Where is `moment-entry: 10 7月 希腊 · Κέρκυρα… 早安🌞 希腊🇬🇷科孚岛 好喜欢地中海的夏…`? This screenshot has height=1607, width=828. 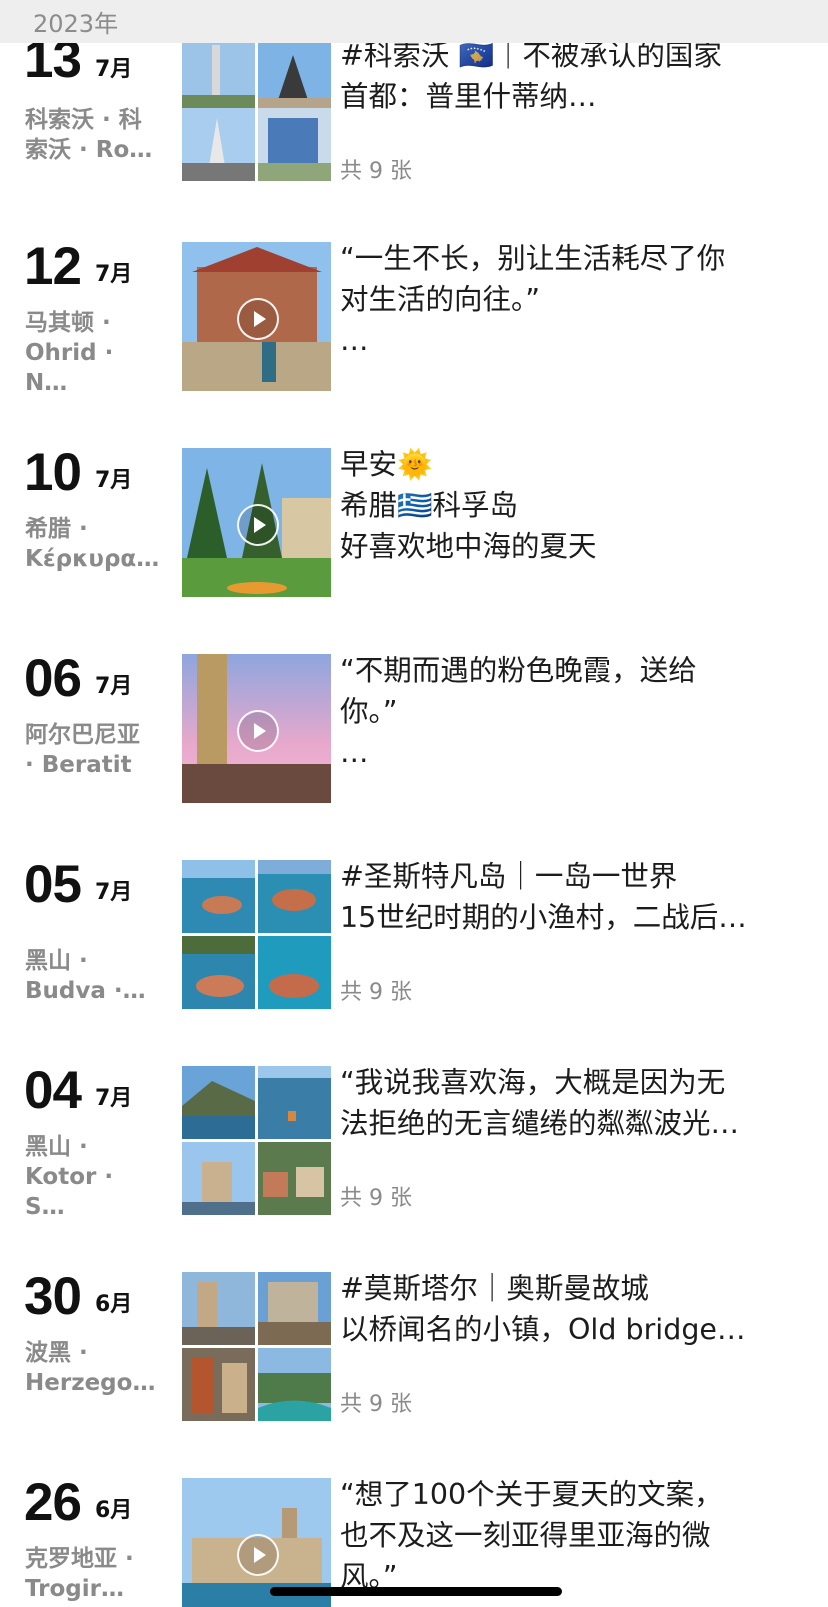
moment-entry: 10 7月 希腊 · Κέρκυρα… 早安🌞 希腊🇬🇷科孚岛 好喜欢地中海的夏… is located at coordinates (414, 530).